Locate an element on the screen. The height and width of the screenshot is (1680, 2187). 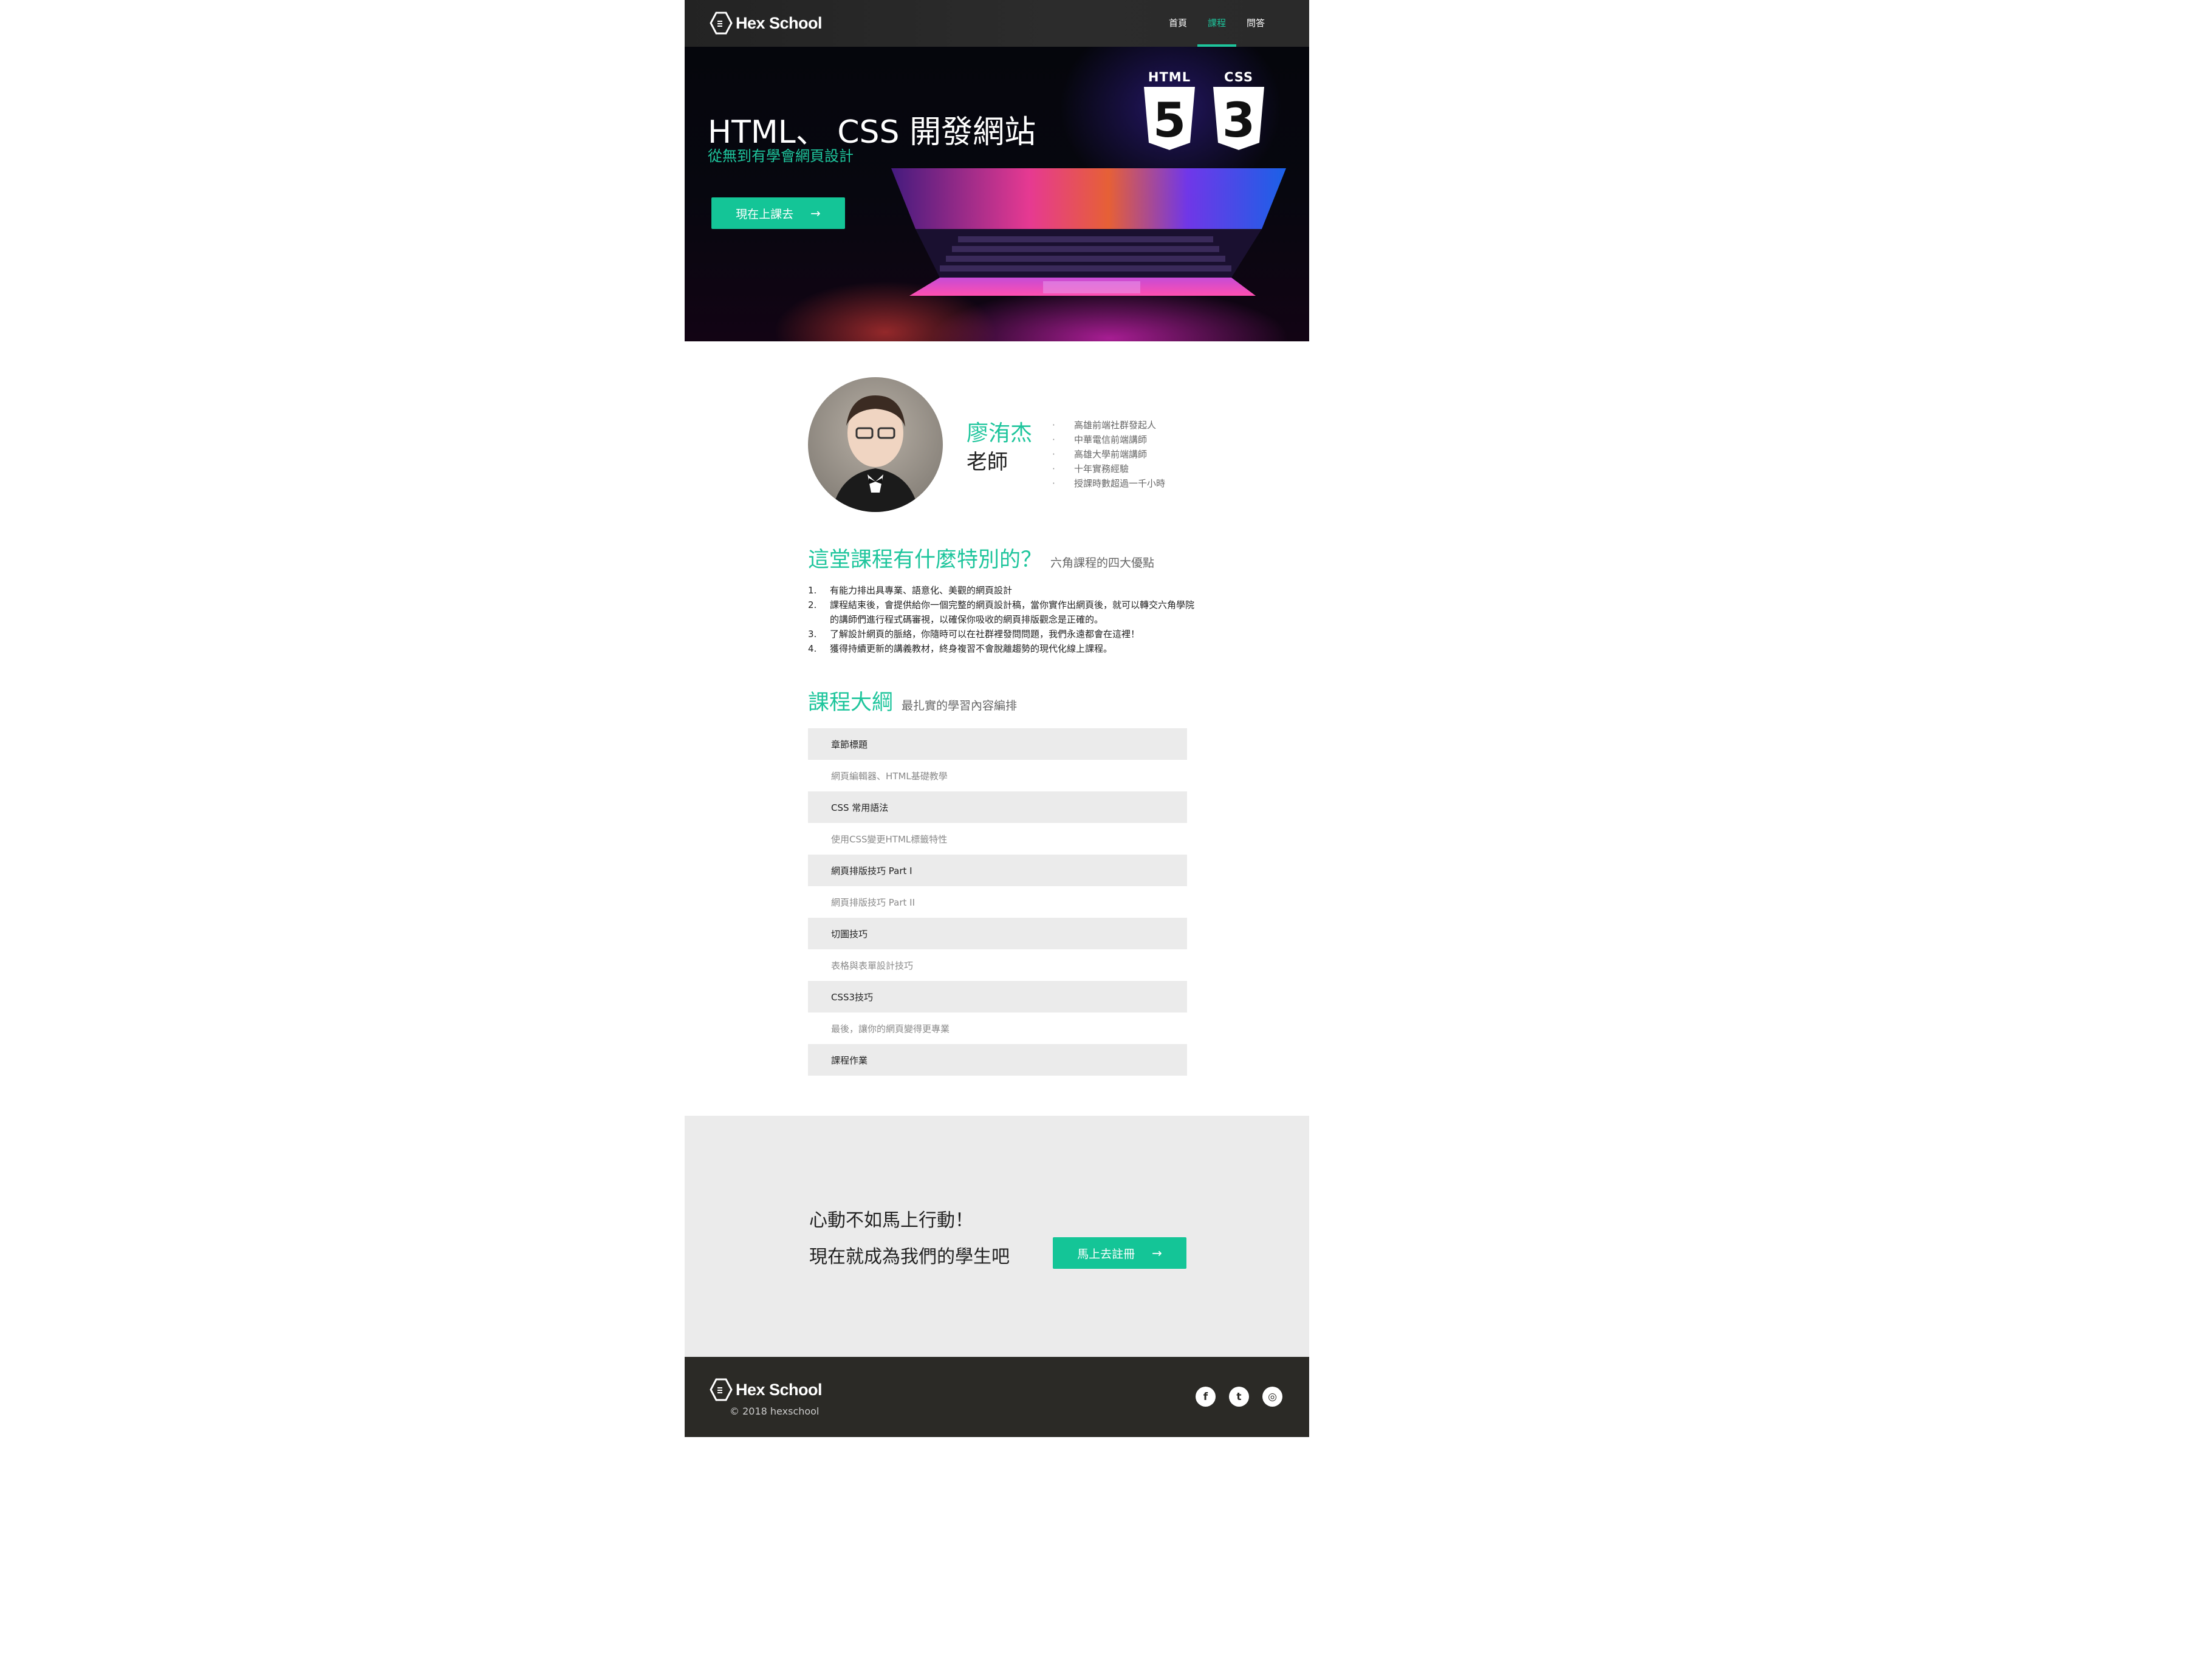
outline-row: 課程作業 is located at coordinates (997, 1060).